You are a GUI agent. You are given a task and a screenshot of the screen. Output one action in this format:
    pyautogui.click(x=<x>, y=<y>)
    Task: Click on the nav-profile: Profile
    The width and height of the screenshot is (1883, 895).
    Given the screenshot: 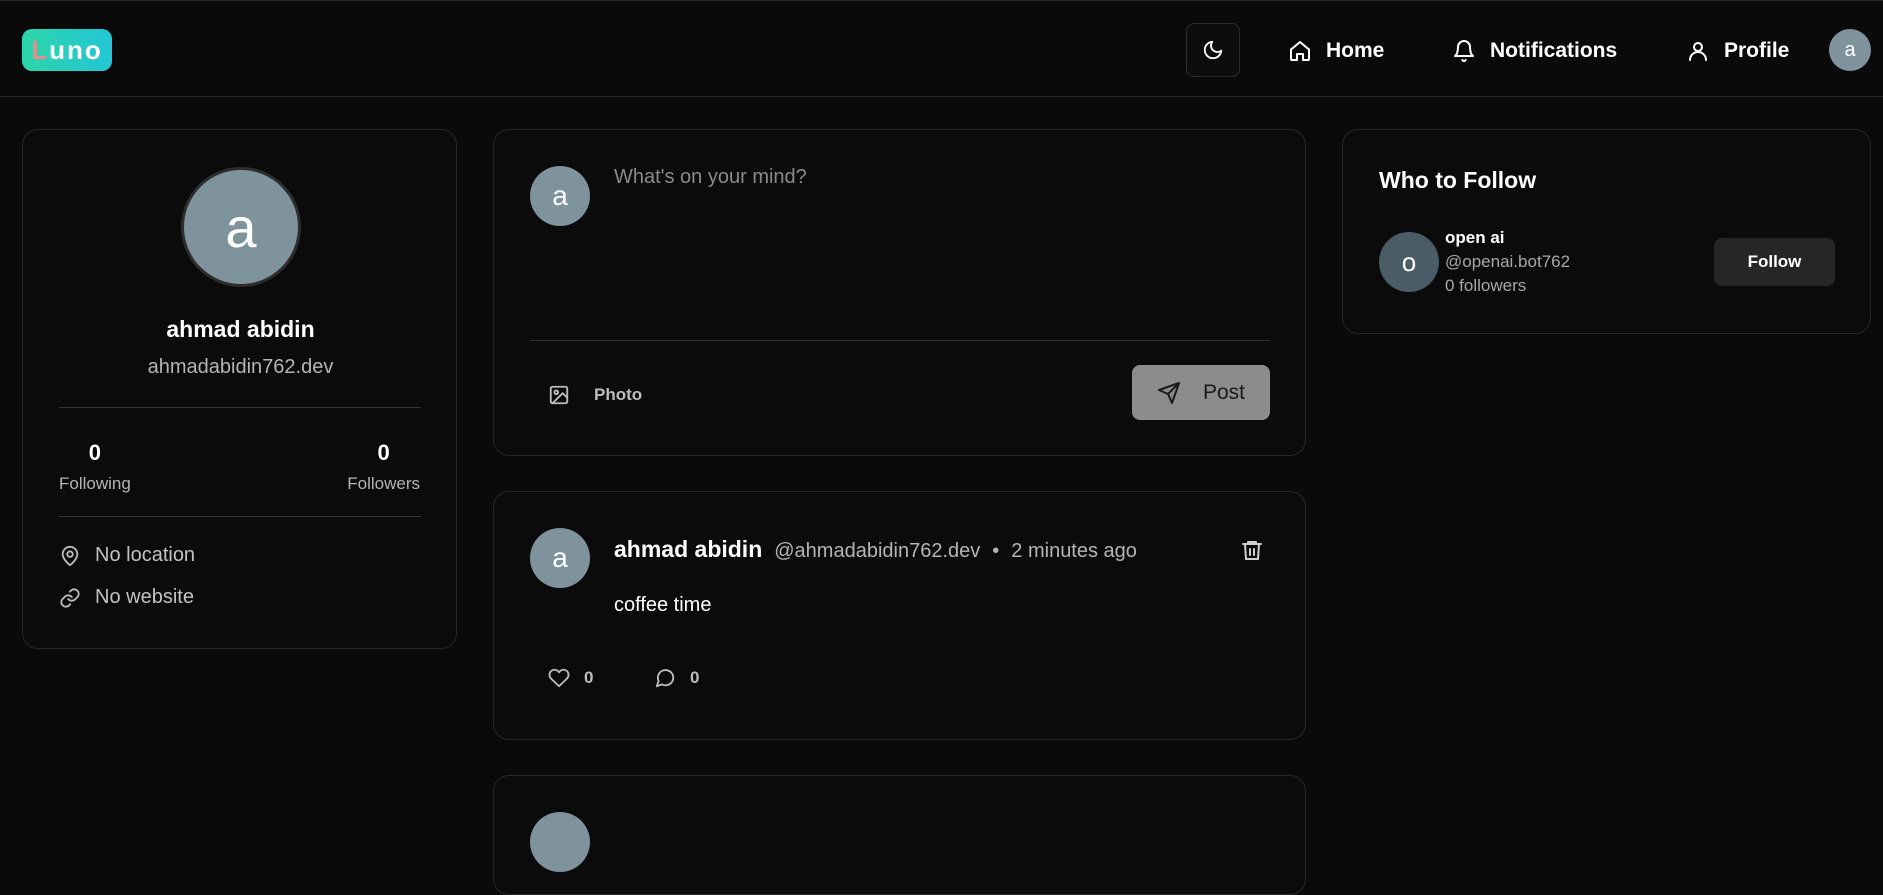 What is the action you would take?
    pyautogui.click(x=1737, y=51)
    